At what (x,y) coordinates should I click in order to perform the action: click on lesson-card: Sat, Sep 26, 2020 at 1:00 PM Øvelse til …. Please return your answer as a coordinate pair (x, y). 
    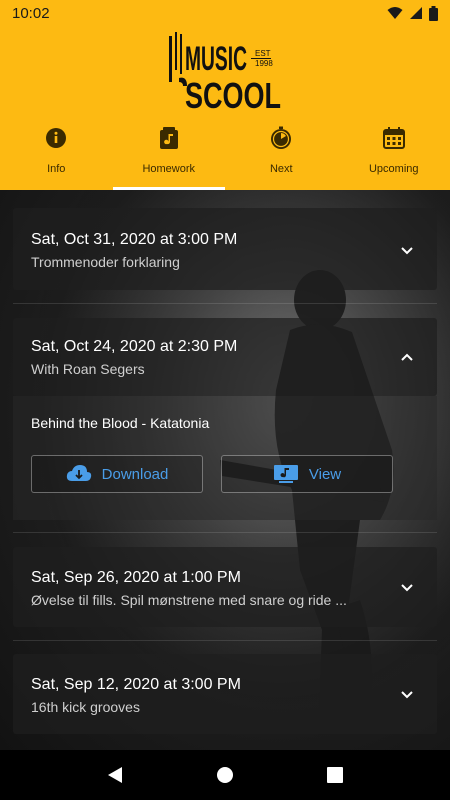
    Looking at the image, I should click on (225, 587).